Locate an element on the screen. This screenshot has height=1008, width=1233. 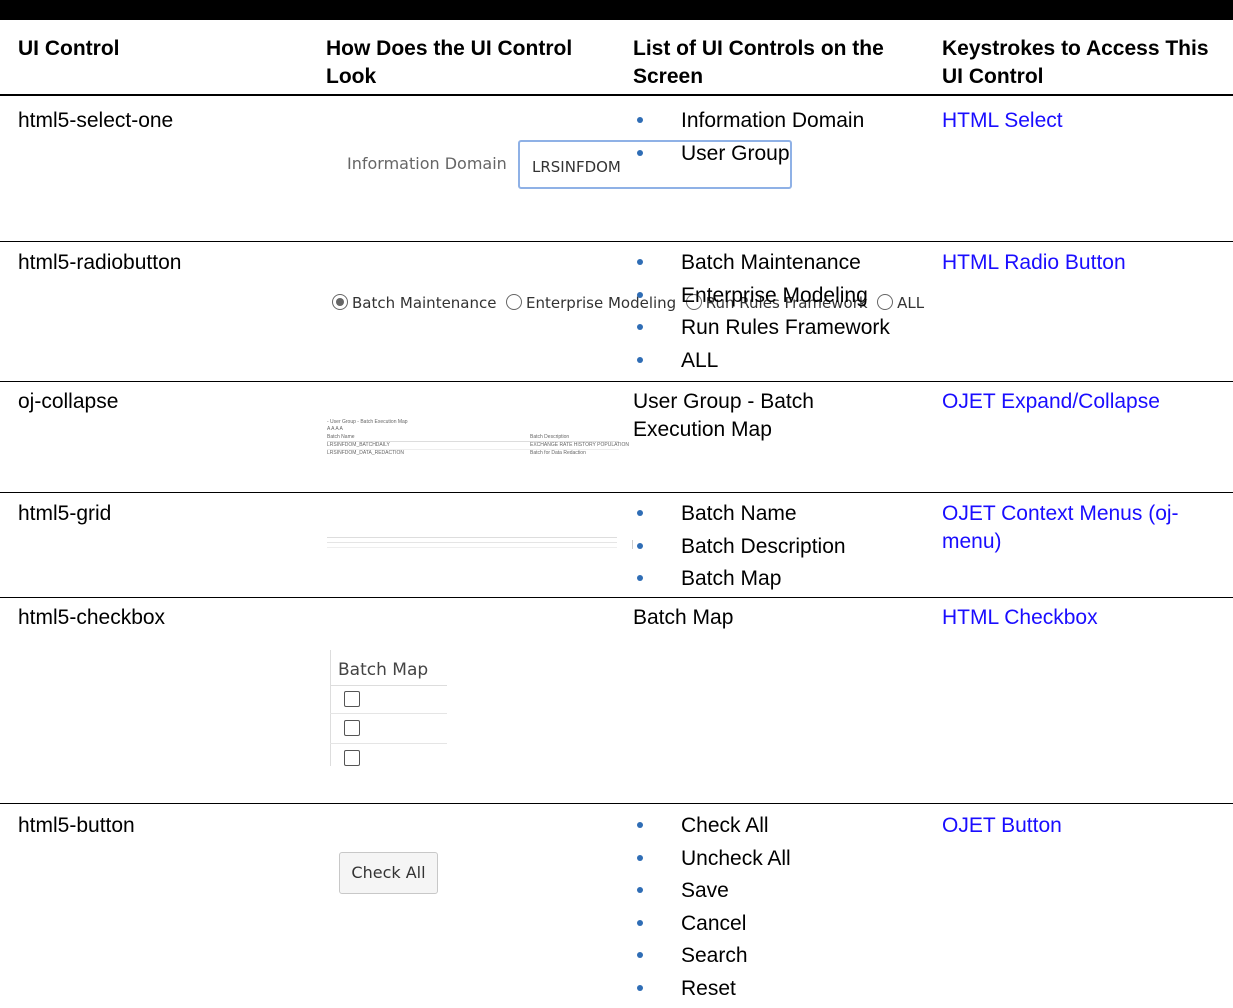
list-item: Check All is located at coordinates (712, 828).